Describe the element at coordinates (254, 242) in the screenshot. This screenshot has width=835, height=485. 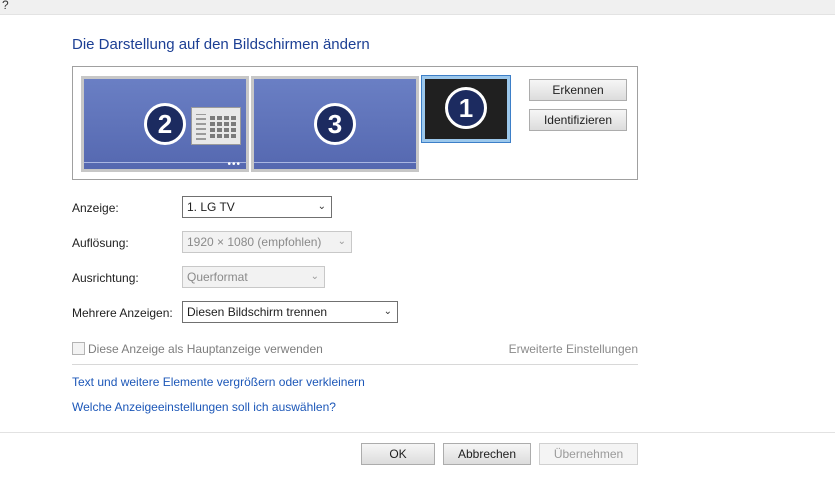
I see `resolution-select-value: 1920 × 1080 (empfohlen)` at that location.